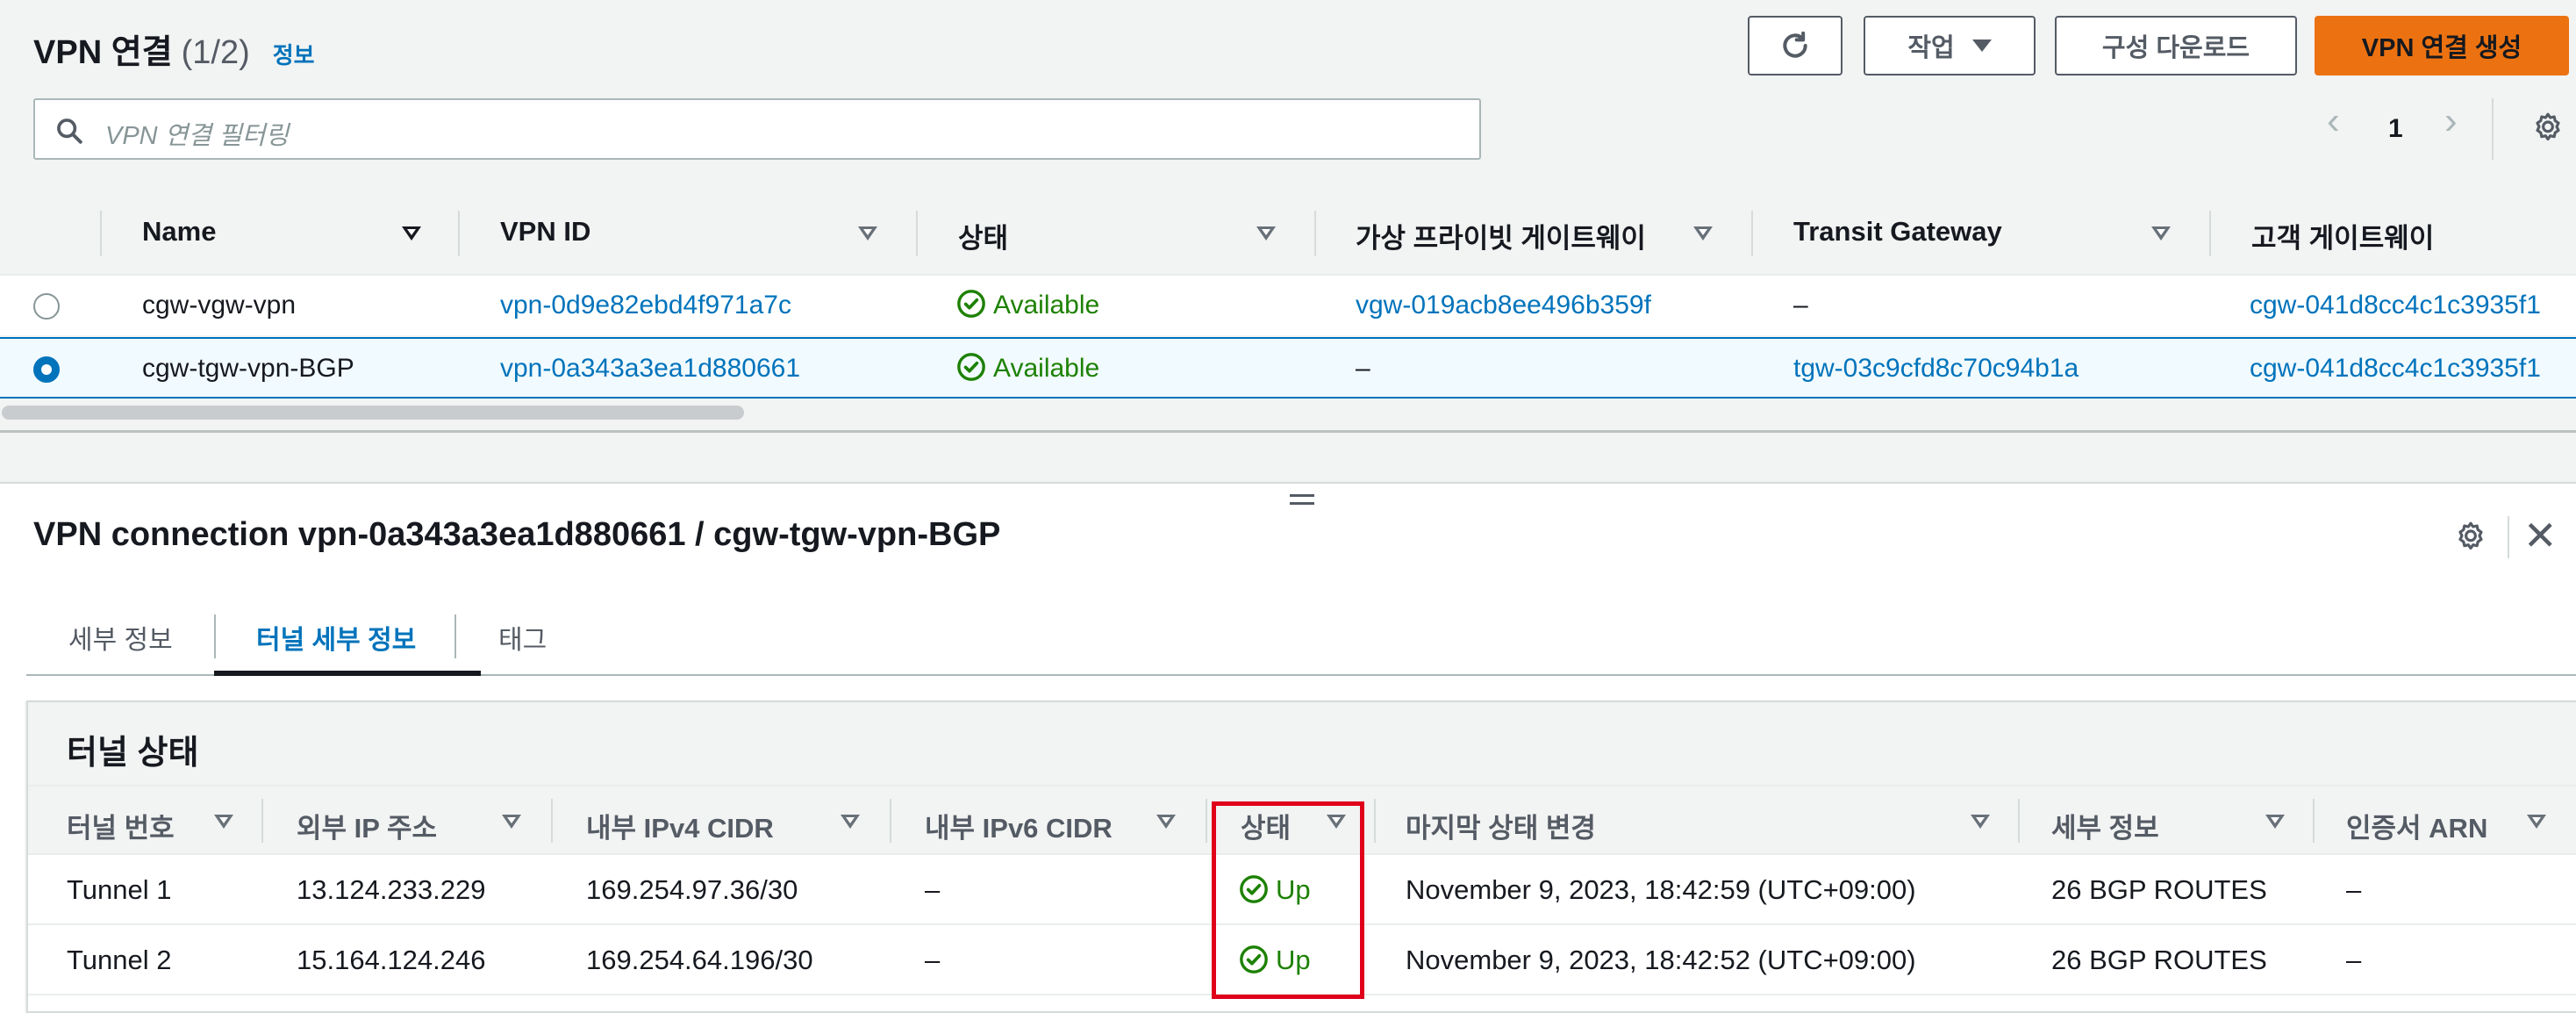  What do you see at coordinates (1501, 236) in the screenshot?
I see `column-header-vgw: 가상 프라이빗 게이트웨이` at bounding box center [1501, 236].